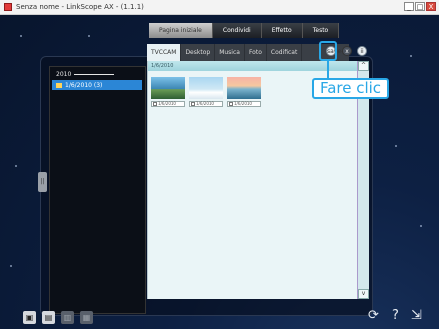 The height and width of the screenshot is (329, 439). What do you see at coordinates (59, 85) in the screenshot?
I see `folder-icon` at bounding box center [59, 85].